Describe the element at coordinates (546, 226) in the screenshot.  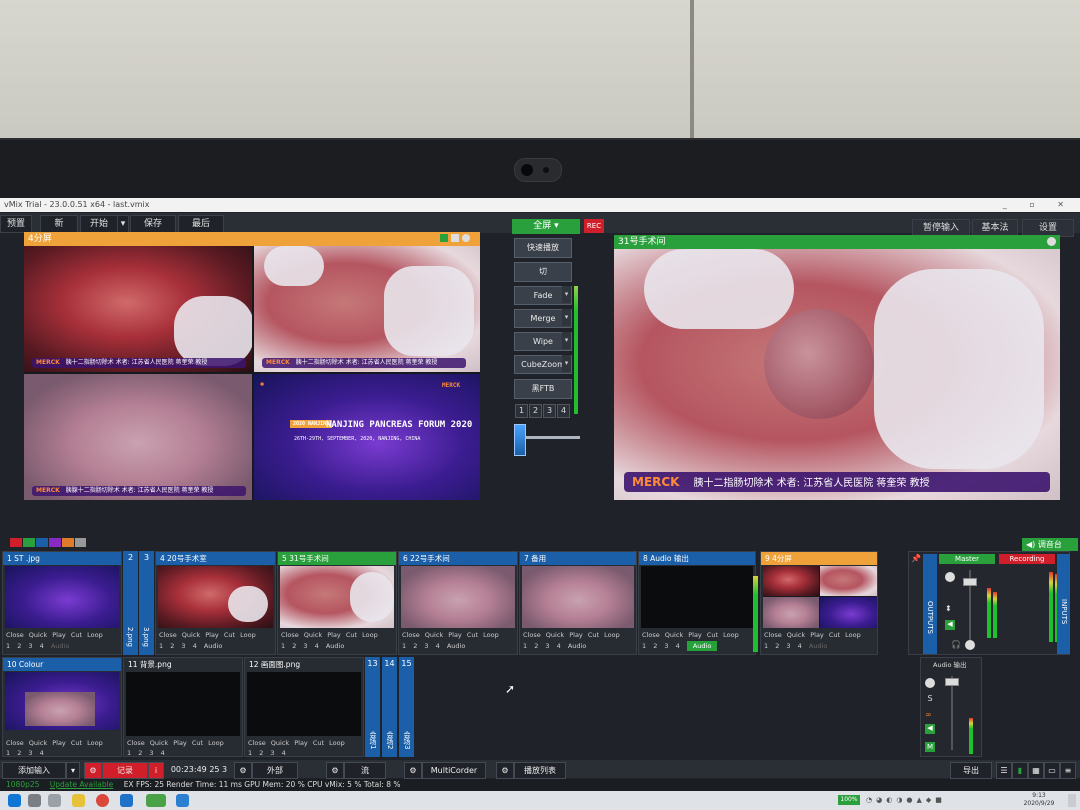
I see `fullscreen-button: 全屏 ▾` at that location.